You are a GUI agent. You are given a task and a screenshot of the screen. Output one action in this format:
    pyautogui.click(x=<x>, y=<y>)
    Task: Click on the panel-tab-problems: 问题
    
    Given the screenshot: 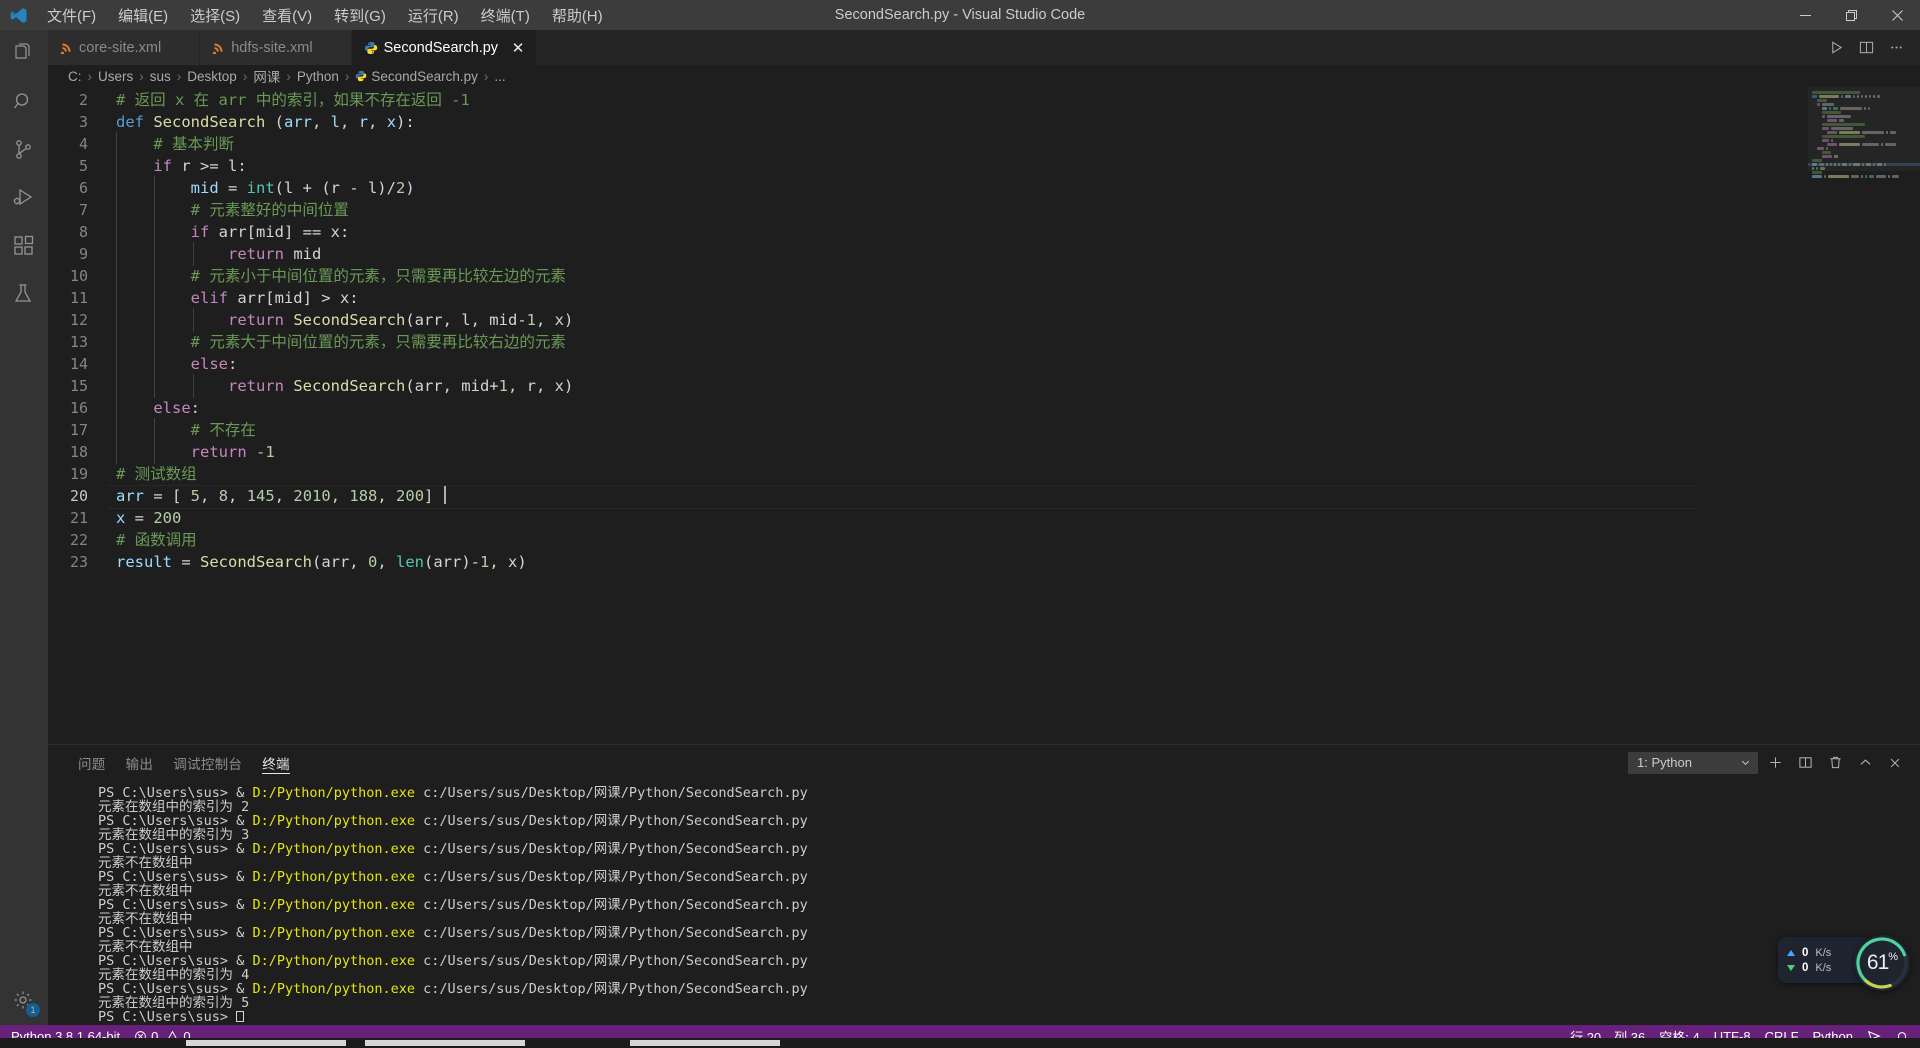 What is the action you would take?
    pyautogui.click(x=92, y=762)
    